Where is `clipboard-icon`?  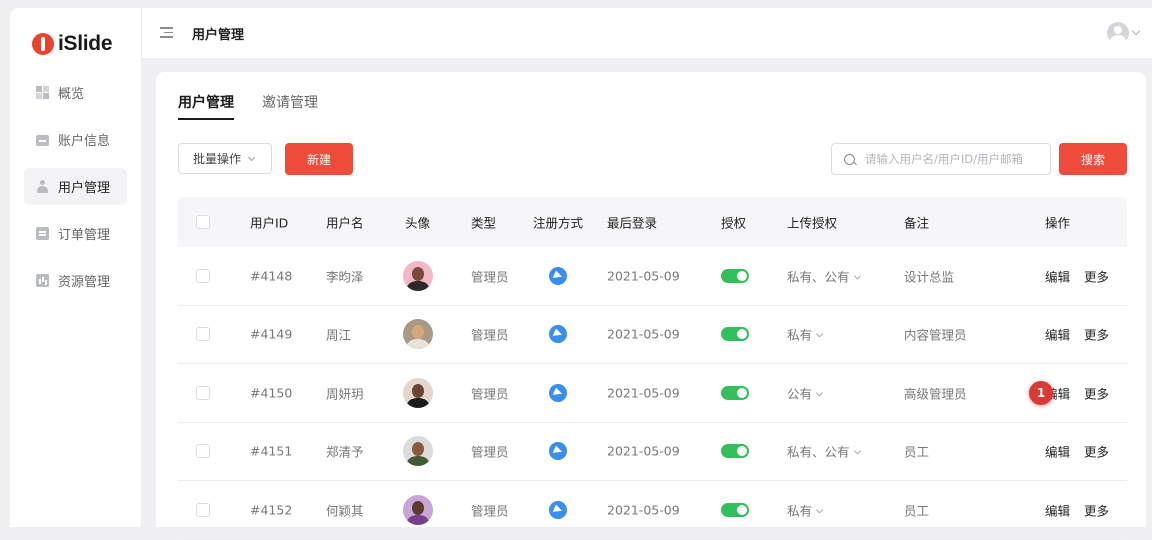
clipboard-icon is located at coordinates (42, 233).